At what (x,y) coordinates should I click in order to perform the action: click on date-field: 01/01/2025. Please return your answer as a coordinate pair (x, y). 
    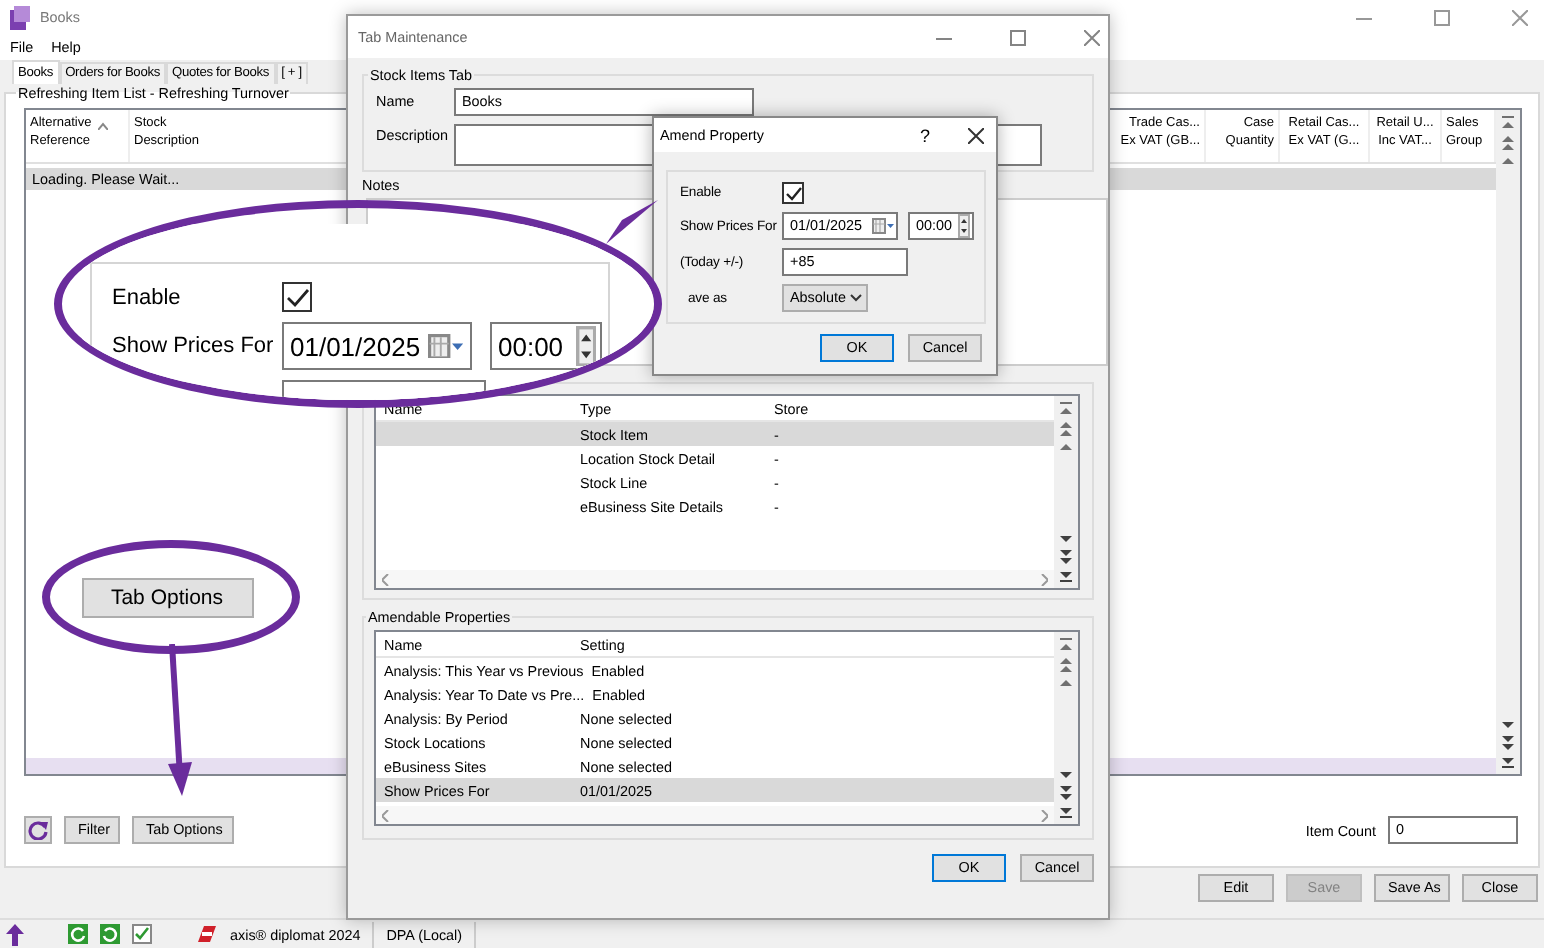
    Looking at the image, I should click on (377, 346).